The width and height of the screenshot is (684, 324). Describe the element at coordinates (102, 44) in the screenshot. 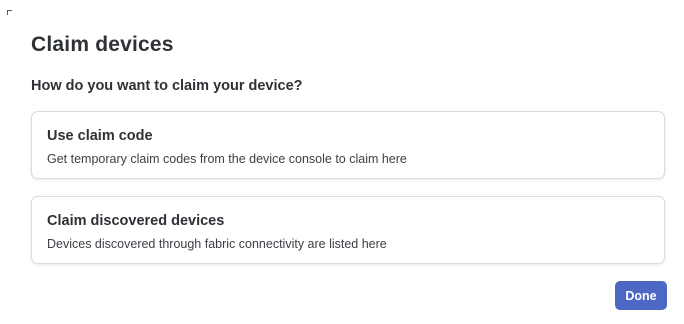

I see `dialog-title: Claim devices` at that location.